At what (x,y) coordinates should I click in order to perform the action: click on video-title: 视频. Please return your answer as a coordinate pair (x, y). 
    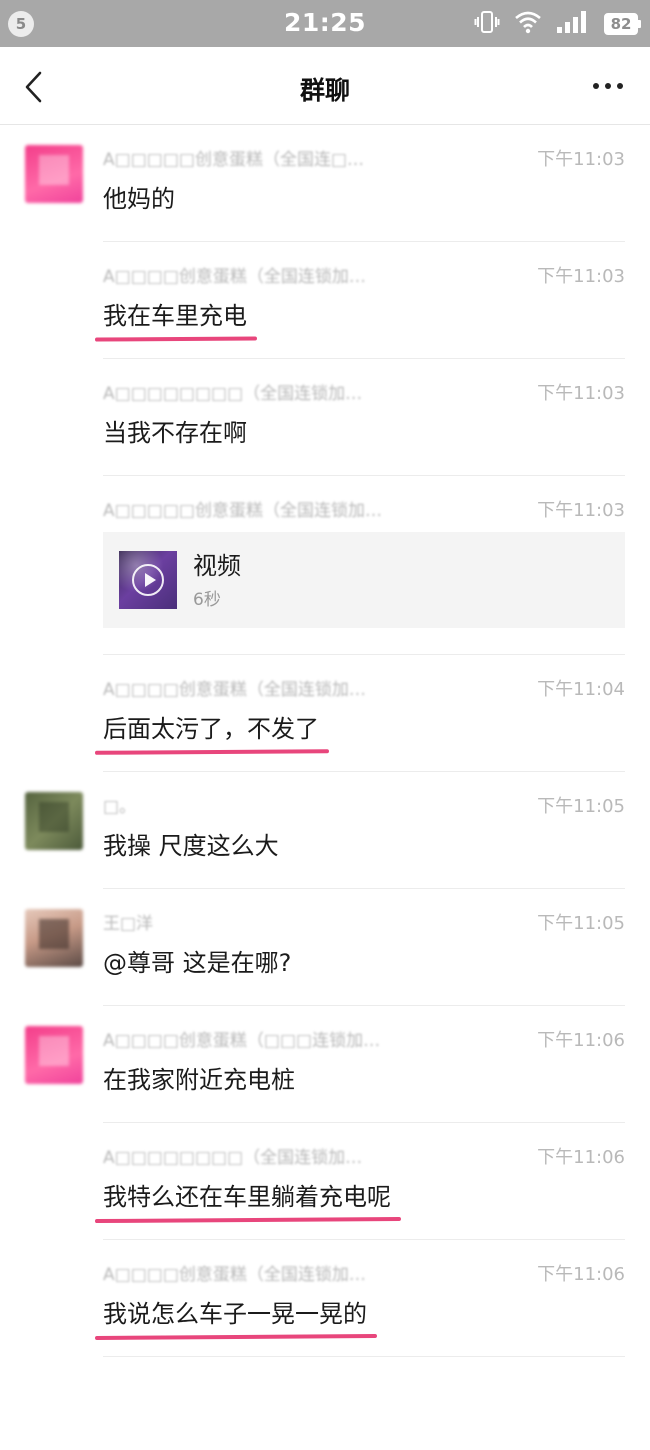
    Looking at the image, I should click on (217, 565).